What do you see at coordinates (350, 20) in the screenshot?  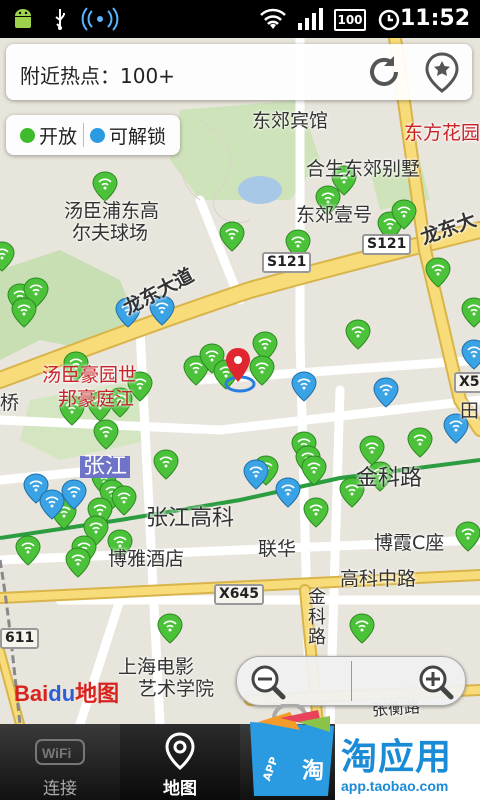 I see `battery-icon: 100` at bounding box center [350, 20].